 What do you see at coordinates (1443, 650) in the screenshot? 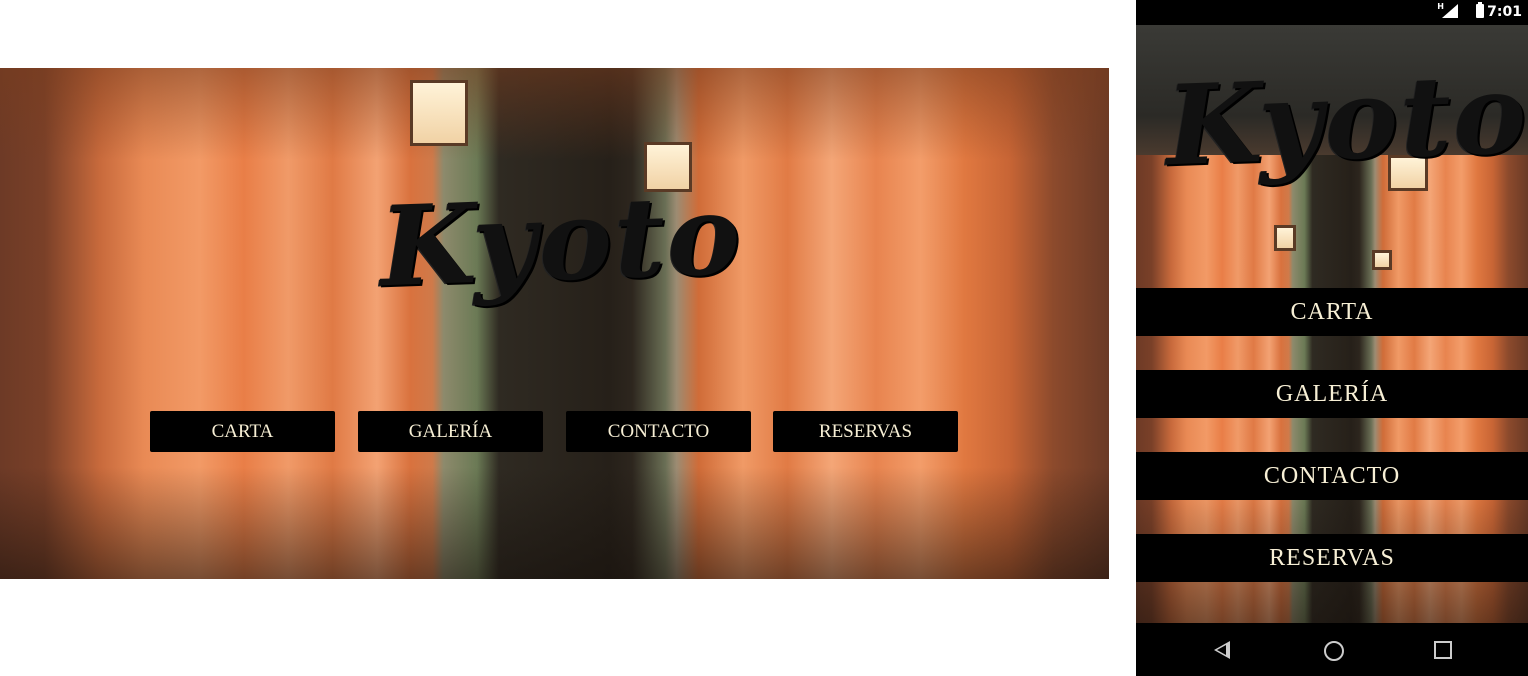
I see `recent-apps-icon` at bounding box center [1443, 650].